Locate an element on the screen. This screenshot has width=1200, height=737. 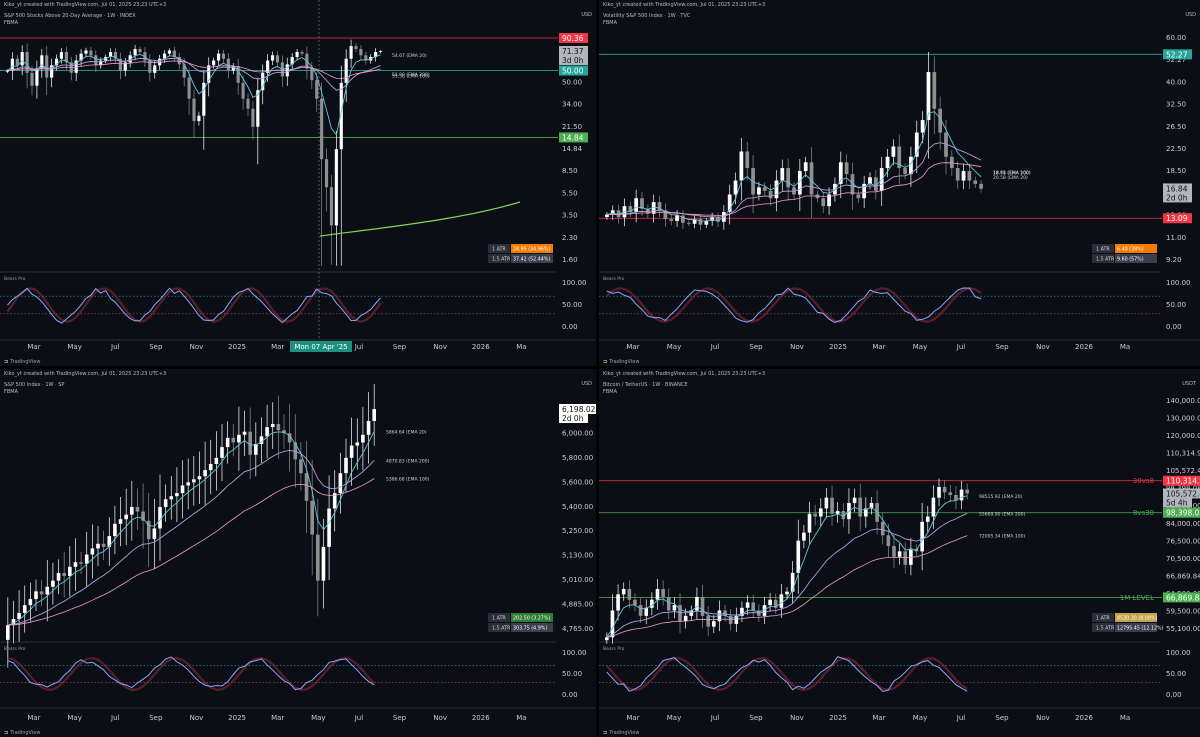
osc-cloud is located at coordinates (191, 673).